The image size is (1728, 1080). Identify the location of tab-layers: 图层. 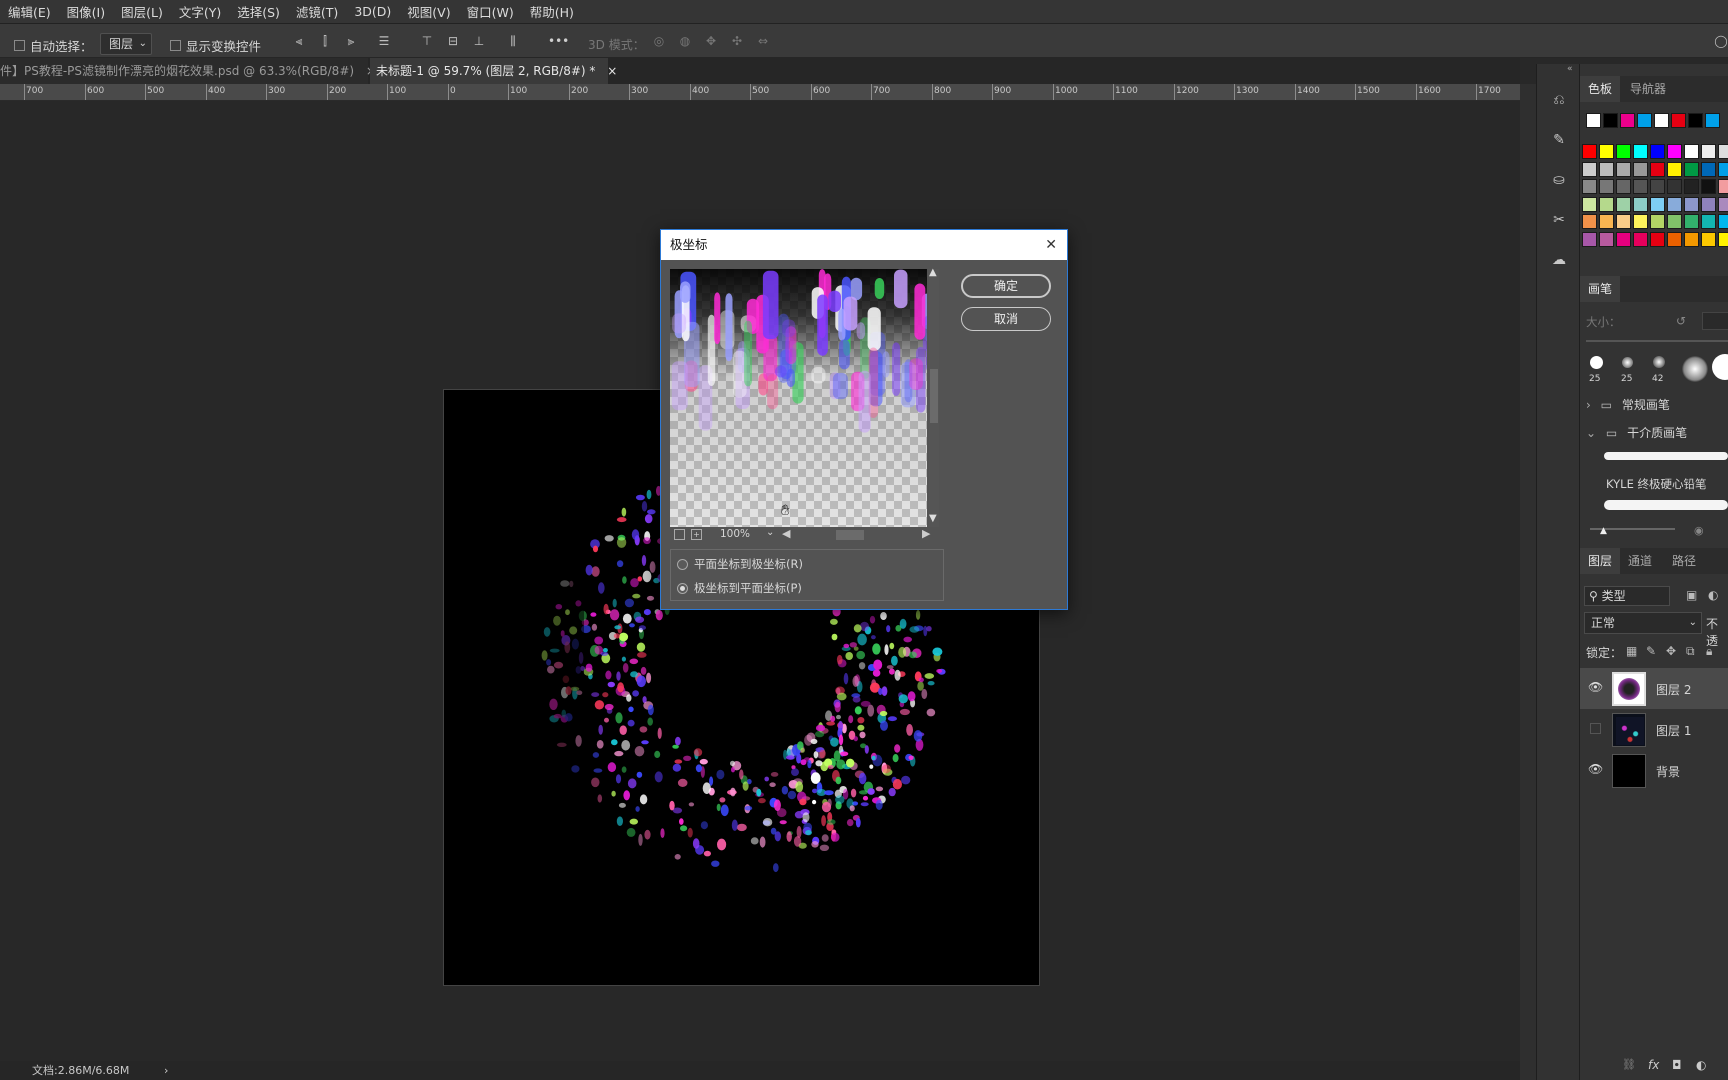
(1600, 561).